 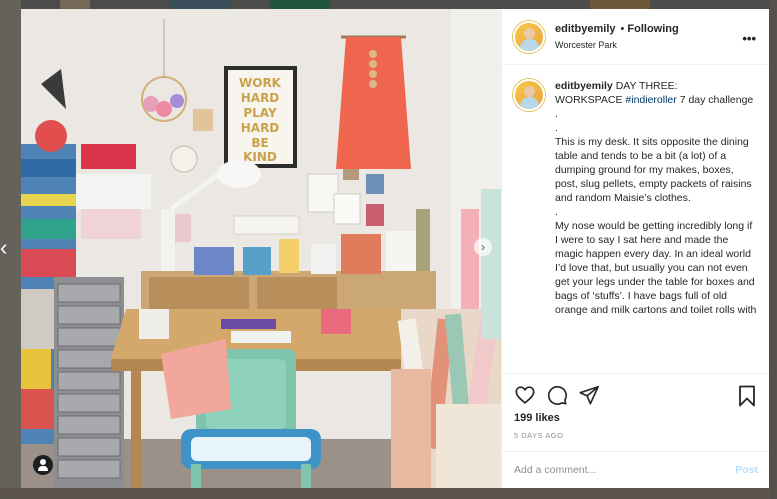 I want to click on avatar, so click(x=529, y=36).